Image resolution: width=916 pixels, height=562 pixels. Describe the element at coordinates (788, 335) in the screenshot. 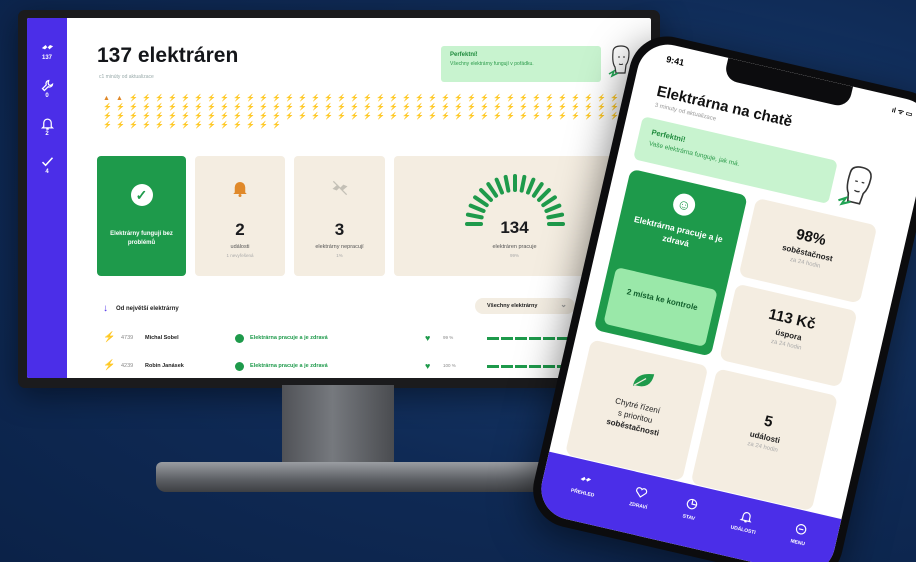

I see `tile-savings: 113 Kč úspora za 24 hodin` at that location.